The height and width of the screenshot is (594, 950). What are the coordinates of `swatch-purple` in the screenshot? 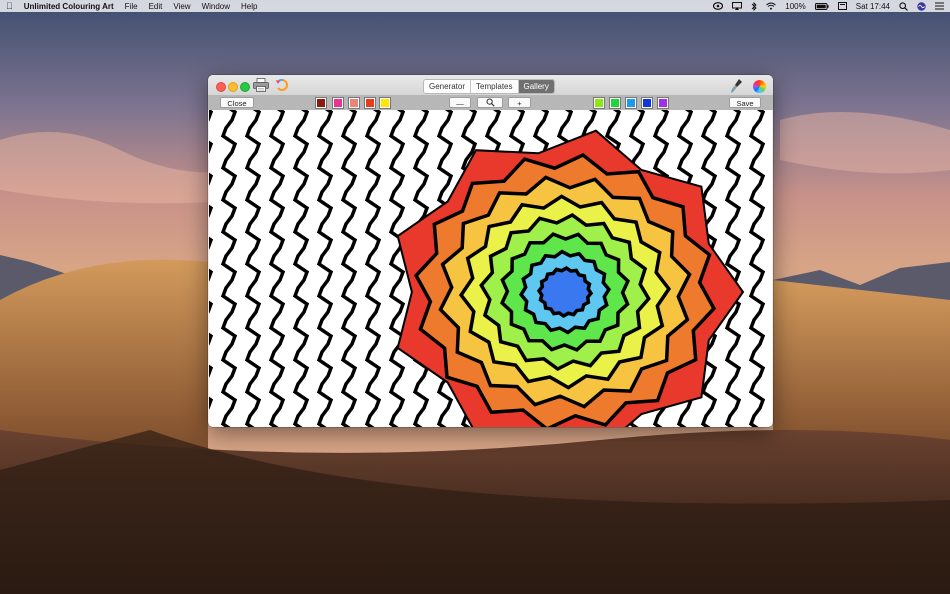 It's located at (663, 103).